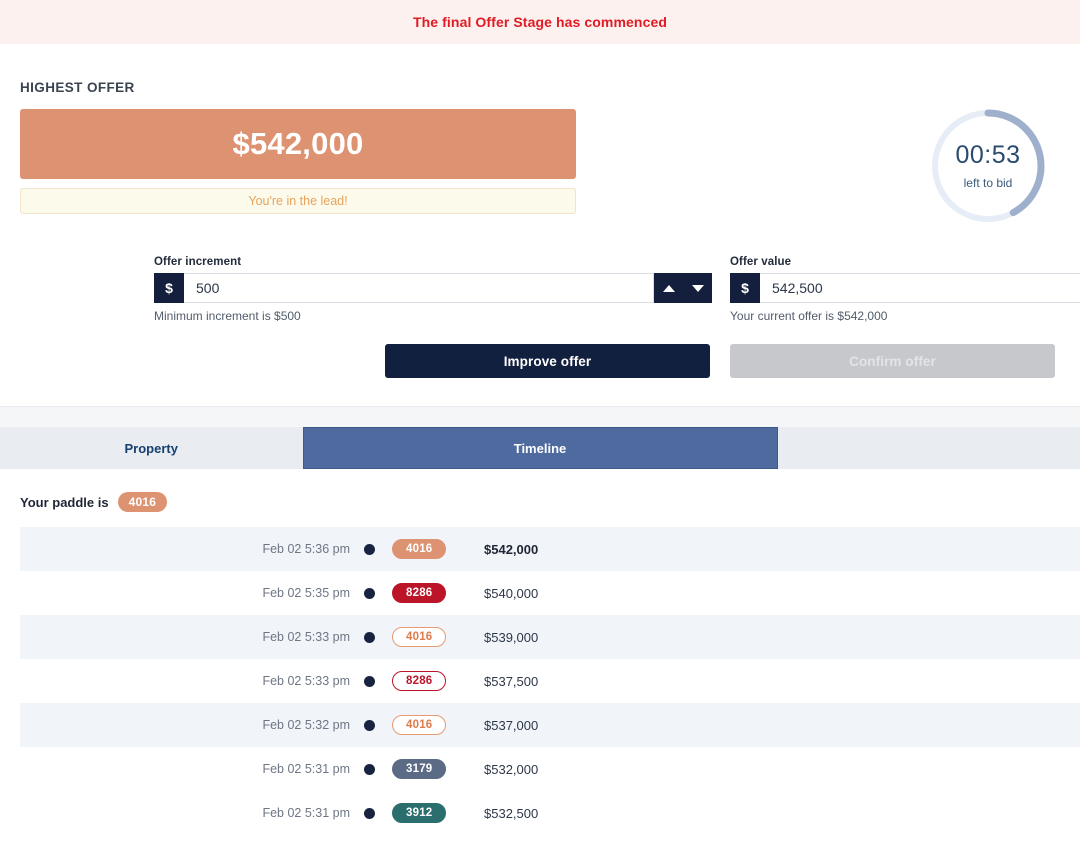 This screenshot has width=1080, height=854. What do you see at coordinates (511, 725) in the screenshot?
I see `timeline-row-amount: $537,000` at bounding box center [511, 725].